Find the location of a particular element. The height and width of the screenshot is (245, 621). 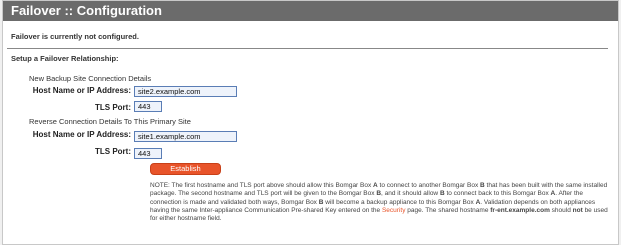

divider is located at coordinates (307, 48).